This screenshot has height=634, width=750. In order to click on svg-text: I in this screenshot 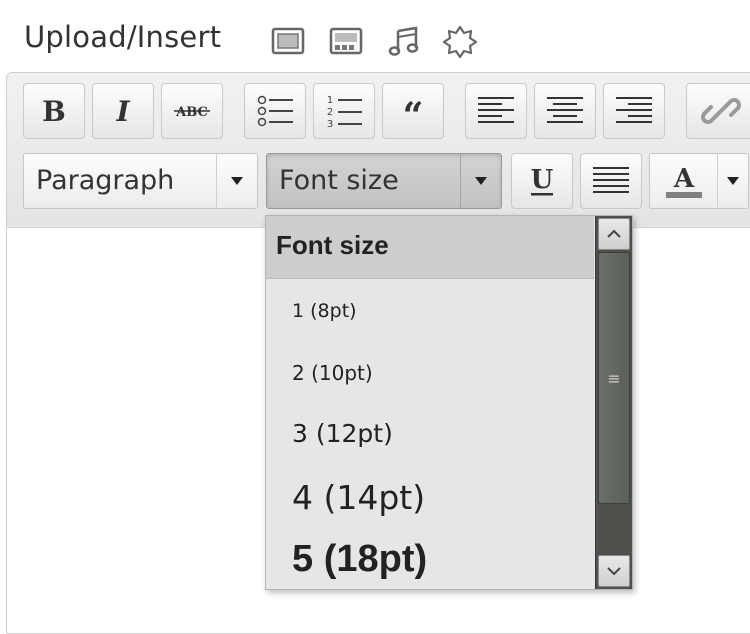, I will do `click(122, 111)`.